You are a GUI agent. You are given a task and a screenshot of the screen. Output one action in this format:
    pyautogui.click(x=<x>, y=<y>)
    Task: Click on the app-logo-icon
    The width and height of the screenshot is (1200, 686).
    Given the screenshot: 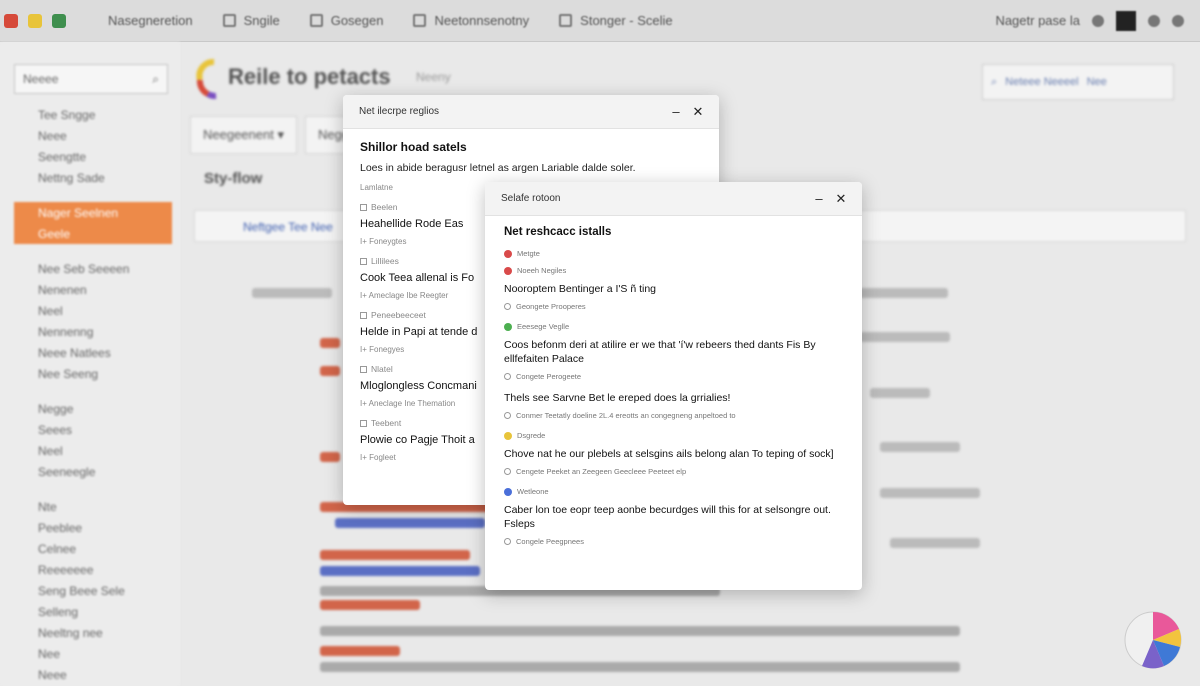 What is the action you would take?
    pyautogui.click(x=206, y=79)
    